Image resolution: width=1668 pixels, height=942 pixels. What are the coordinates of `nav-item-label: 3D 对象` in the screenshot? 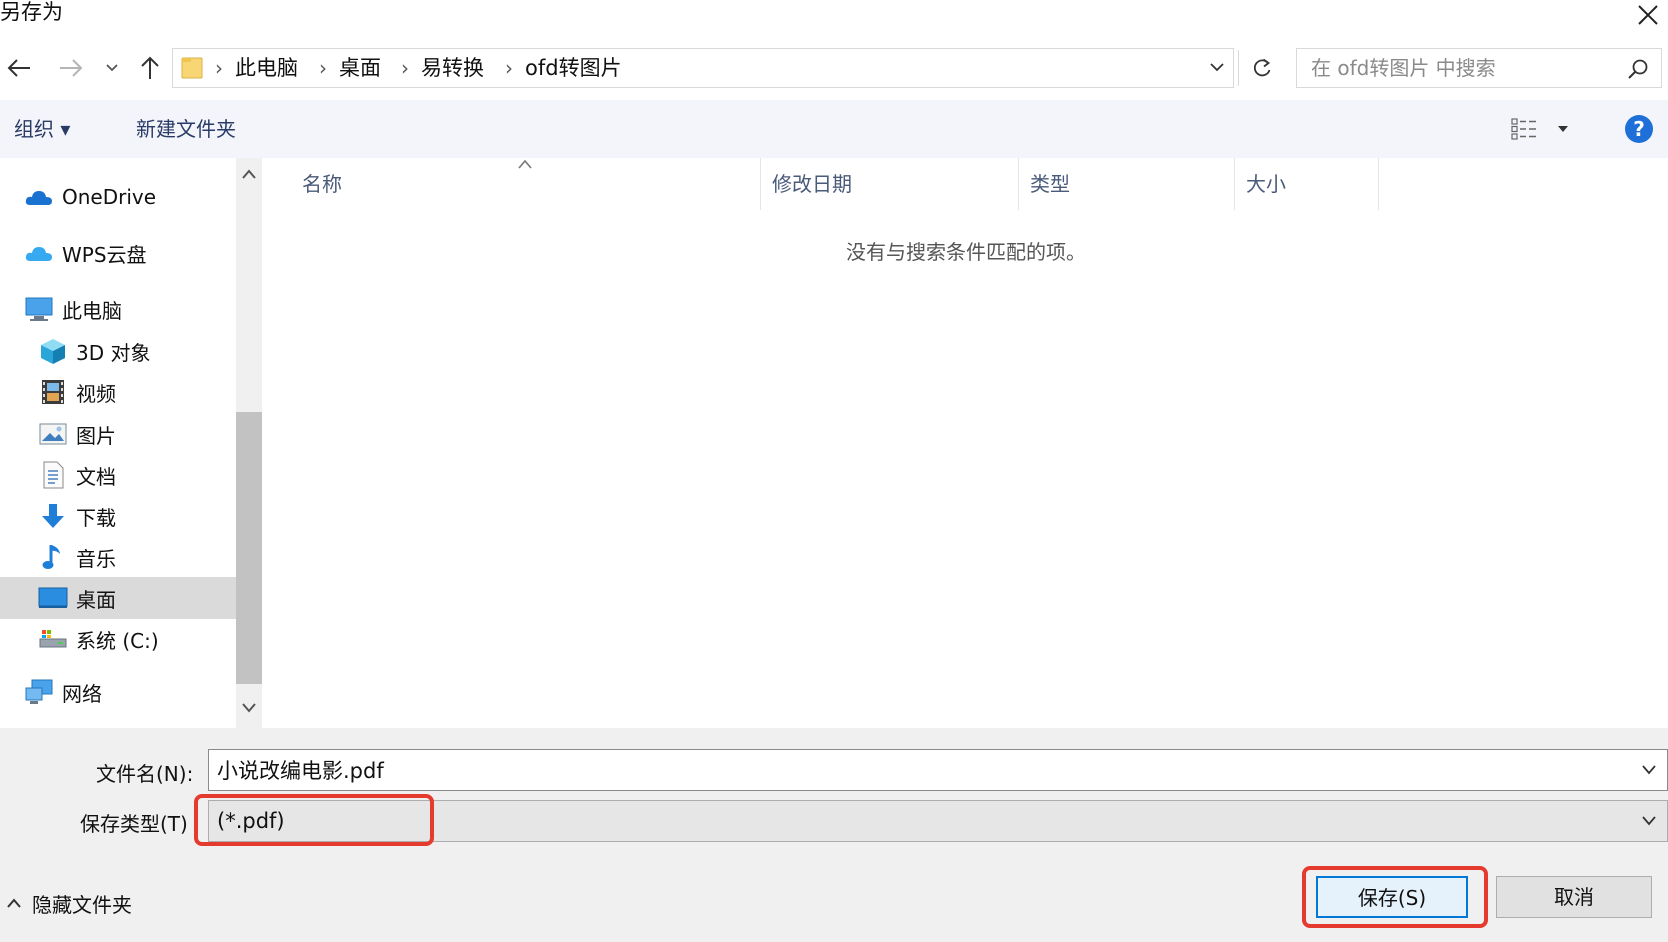 It's located at (113, 352).